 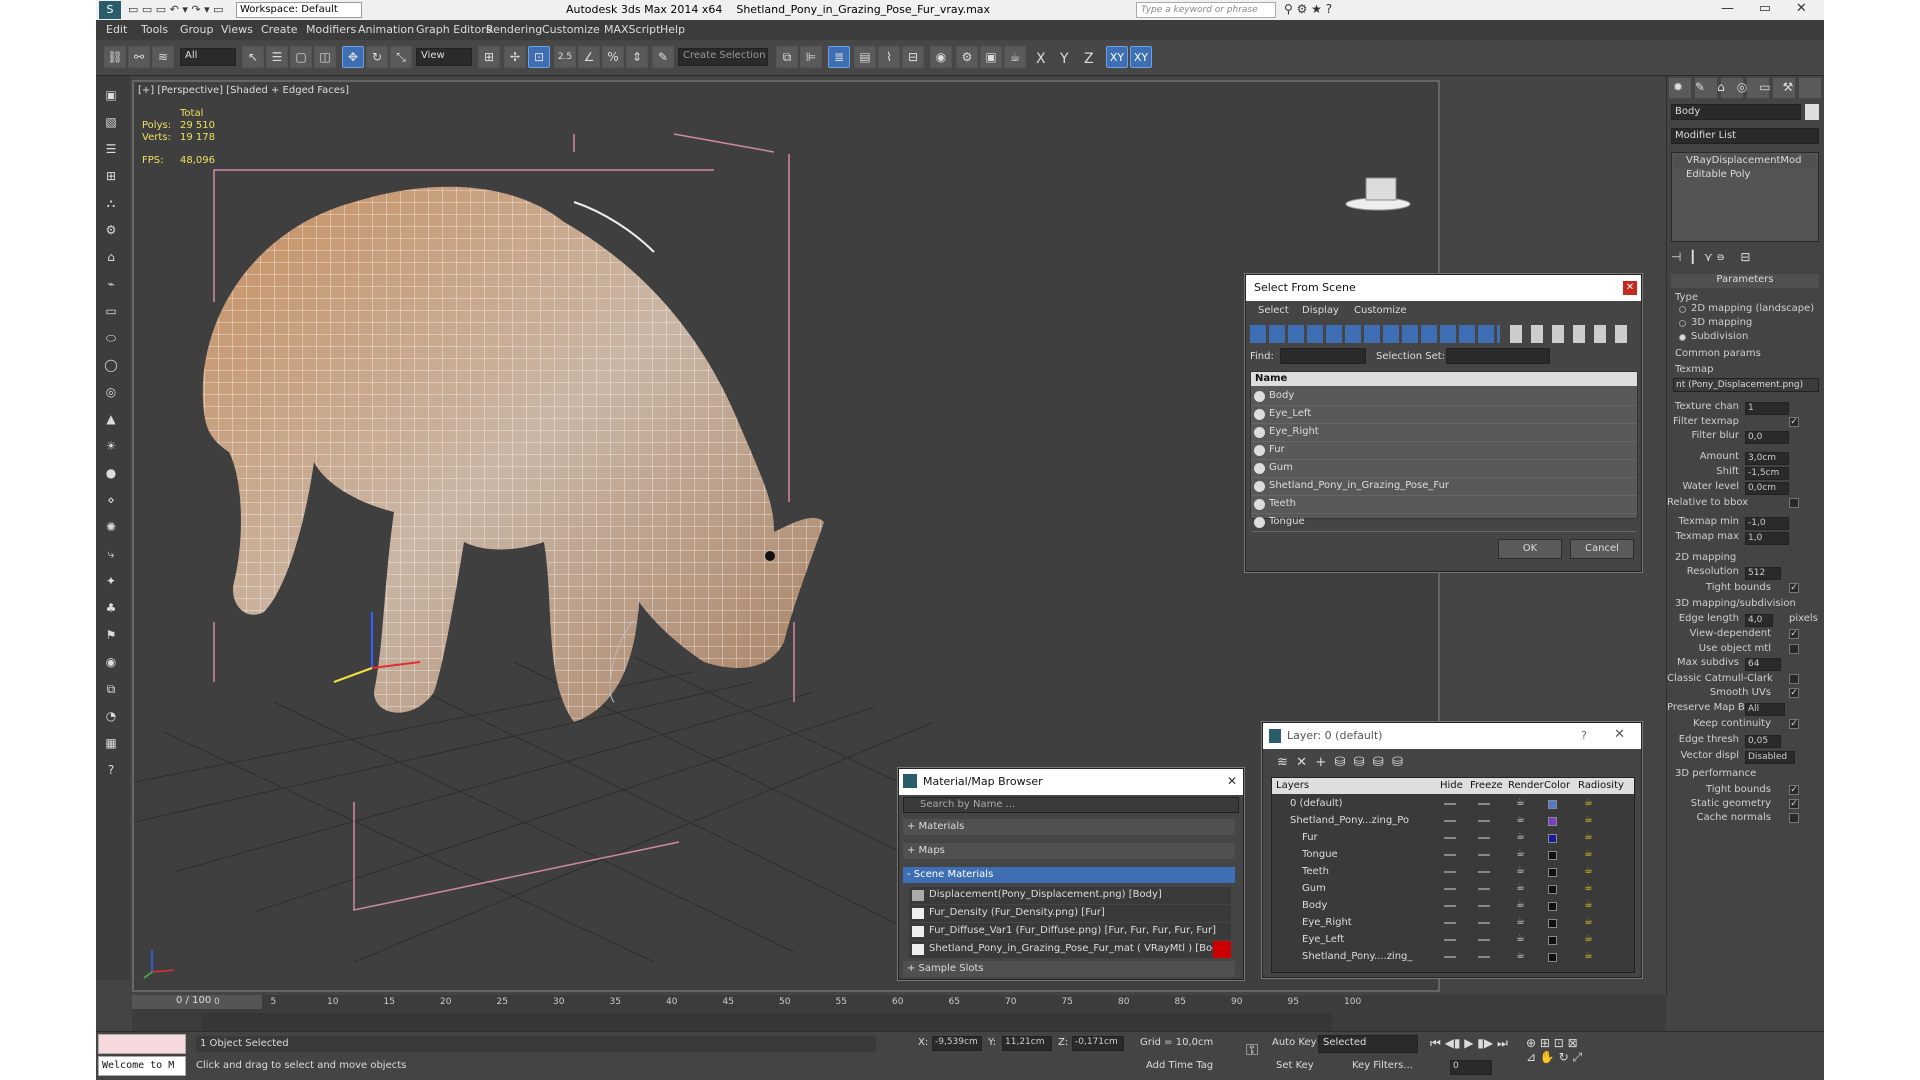 What do you see at coordinates (613, 57) in the screenshot?
I see `percent-snap-icon: %` at bounding box center [613, 57].